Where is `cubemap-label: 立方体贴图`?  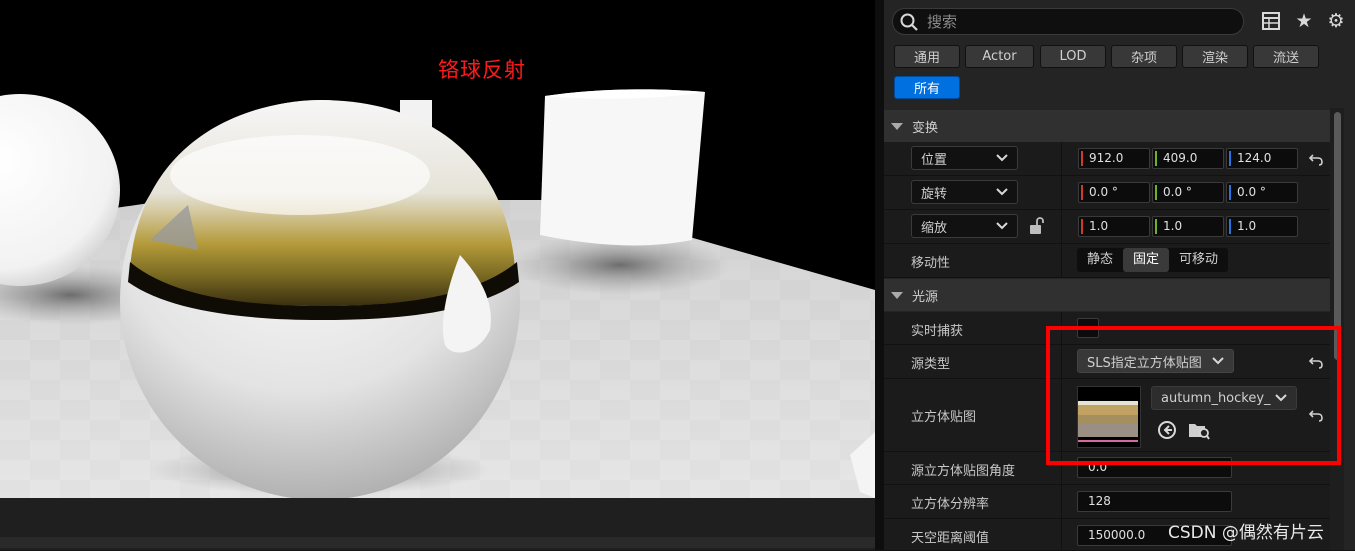 cubemap-label: 立方体贴图 is located at coordinates (944, 417).